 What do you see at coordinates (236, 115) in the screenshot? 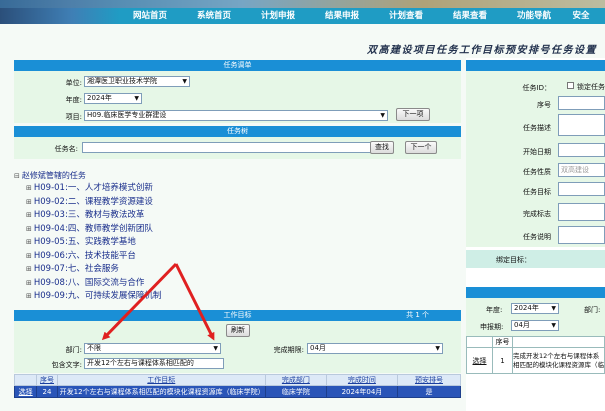
I see `project-select: H09.临床医学专业群建设 ▼` at bounding box center [236, 115].